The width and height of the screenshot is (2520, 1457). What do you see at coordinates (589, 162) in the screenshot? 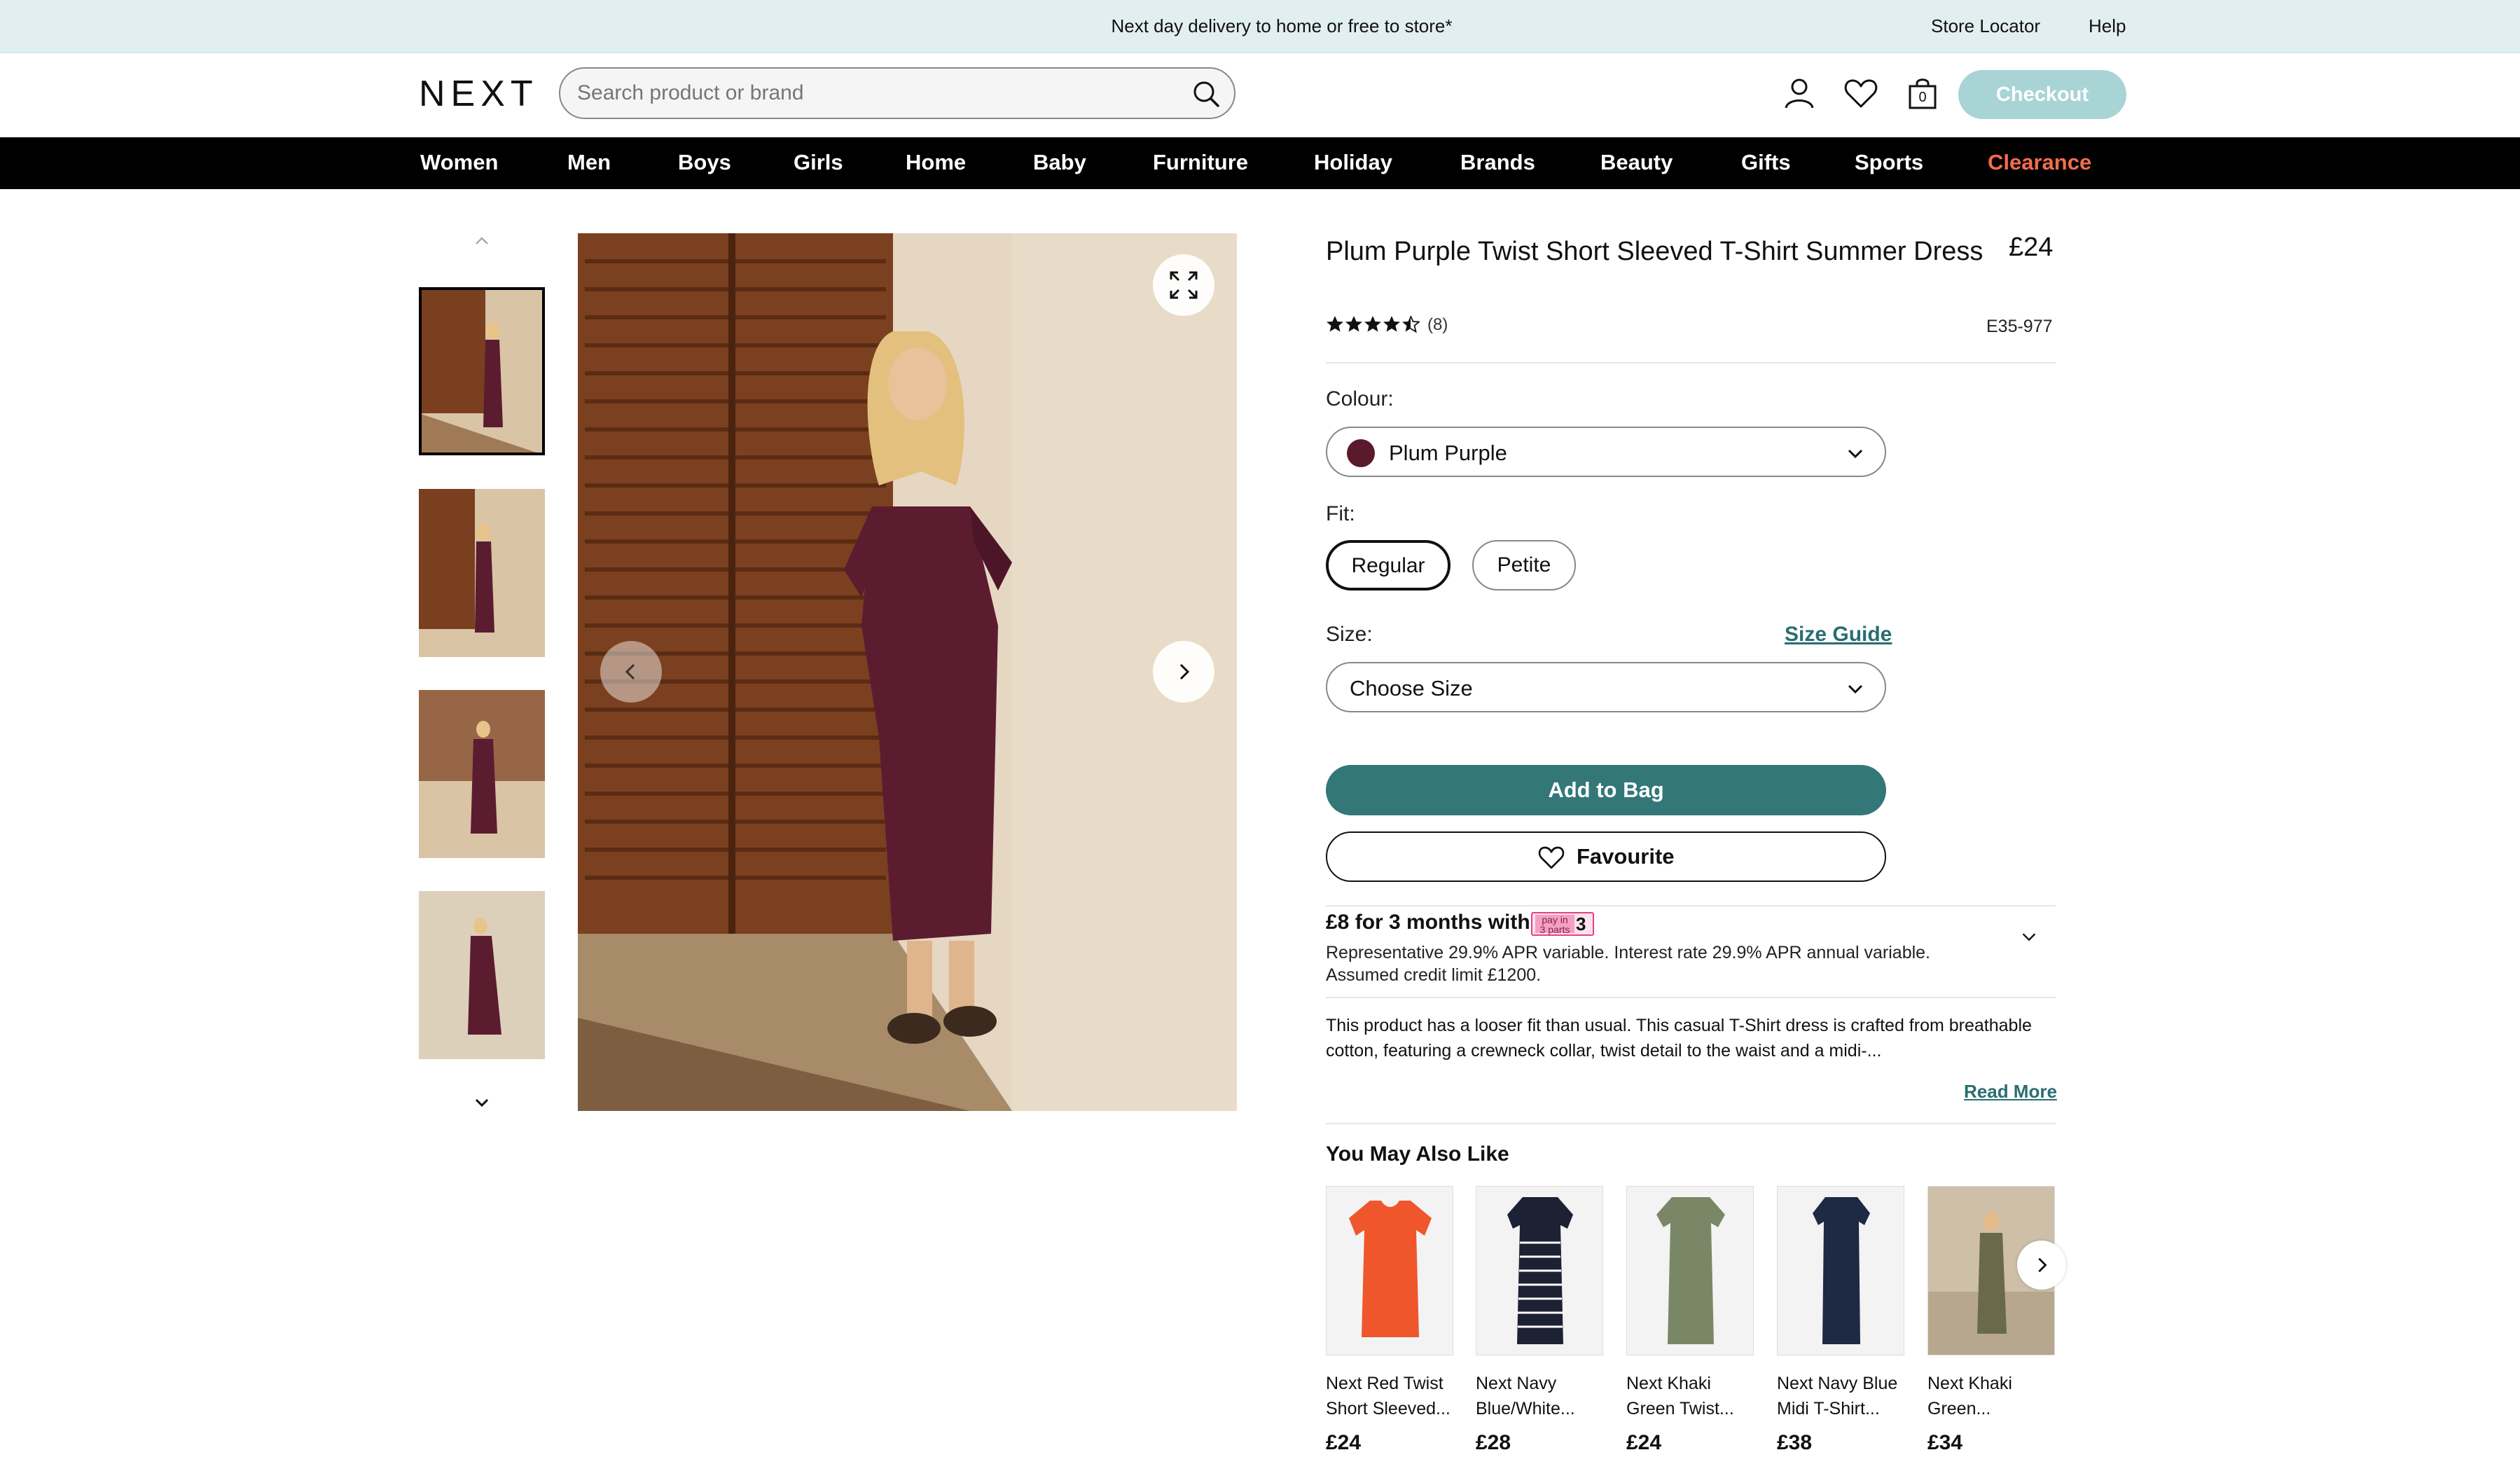
I see `nav-item-men: Men` at bounding box center [589, 162].